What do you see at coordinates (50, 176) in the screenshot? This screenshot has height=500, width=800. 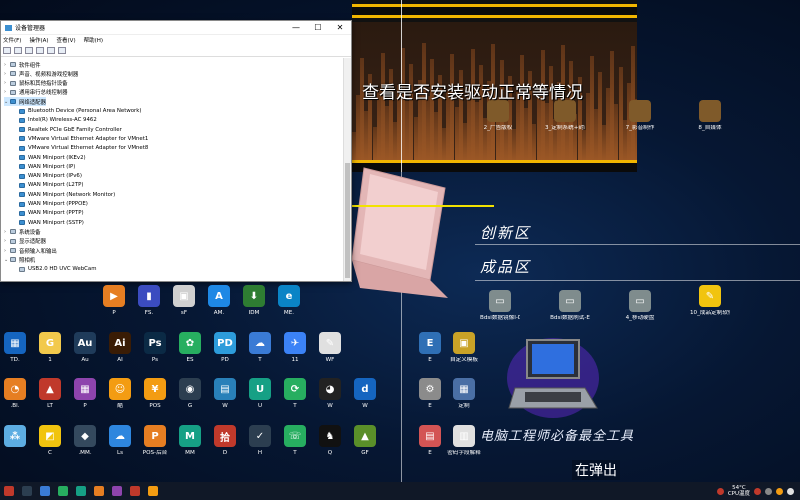 I see `device-item: WAN Miniport (IPv6)` at bounding box center [50, 176].